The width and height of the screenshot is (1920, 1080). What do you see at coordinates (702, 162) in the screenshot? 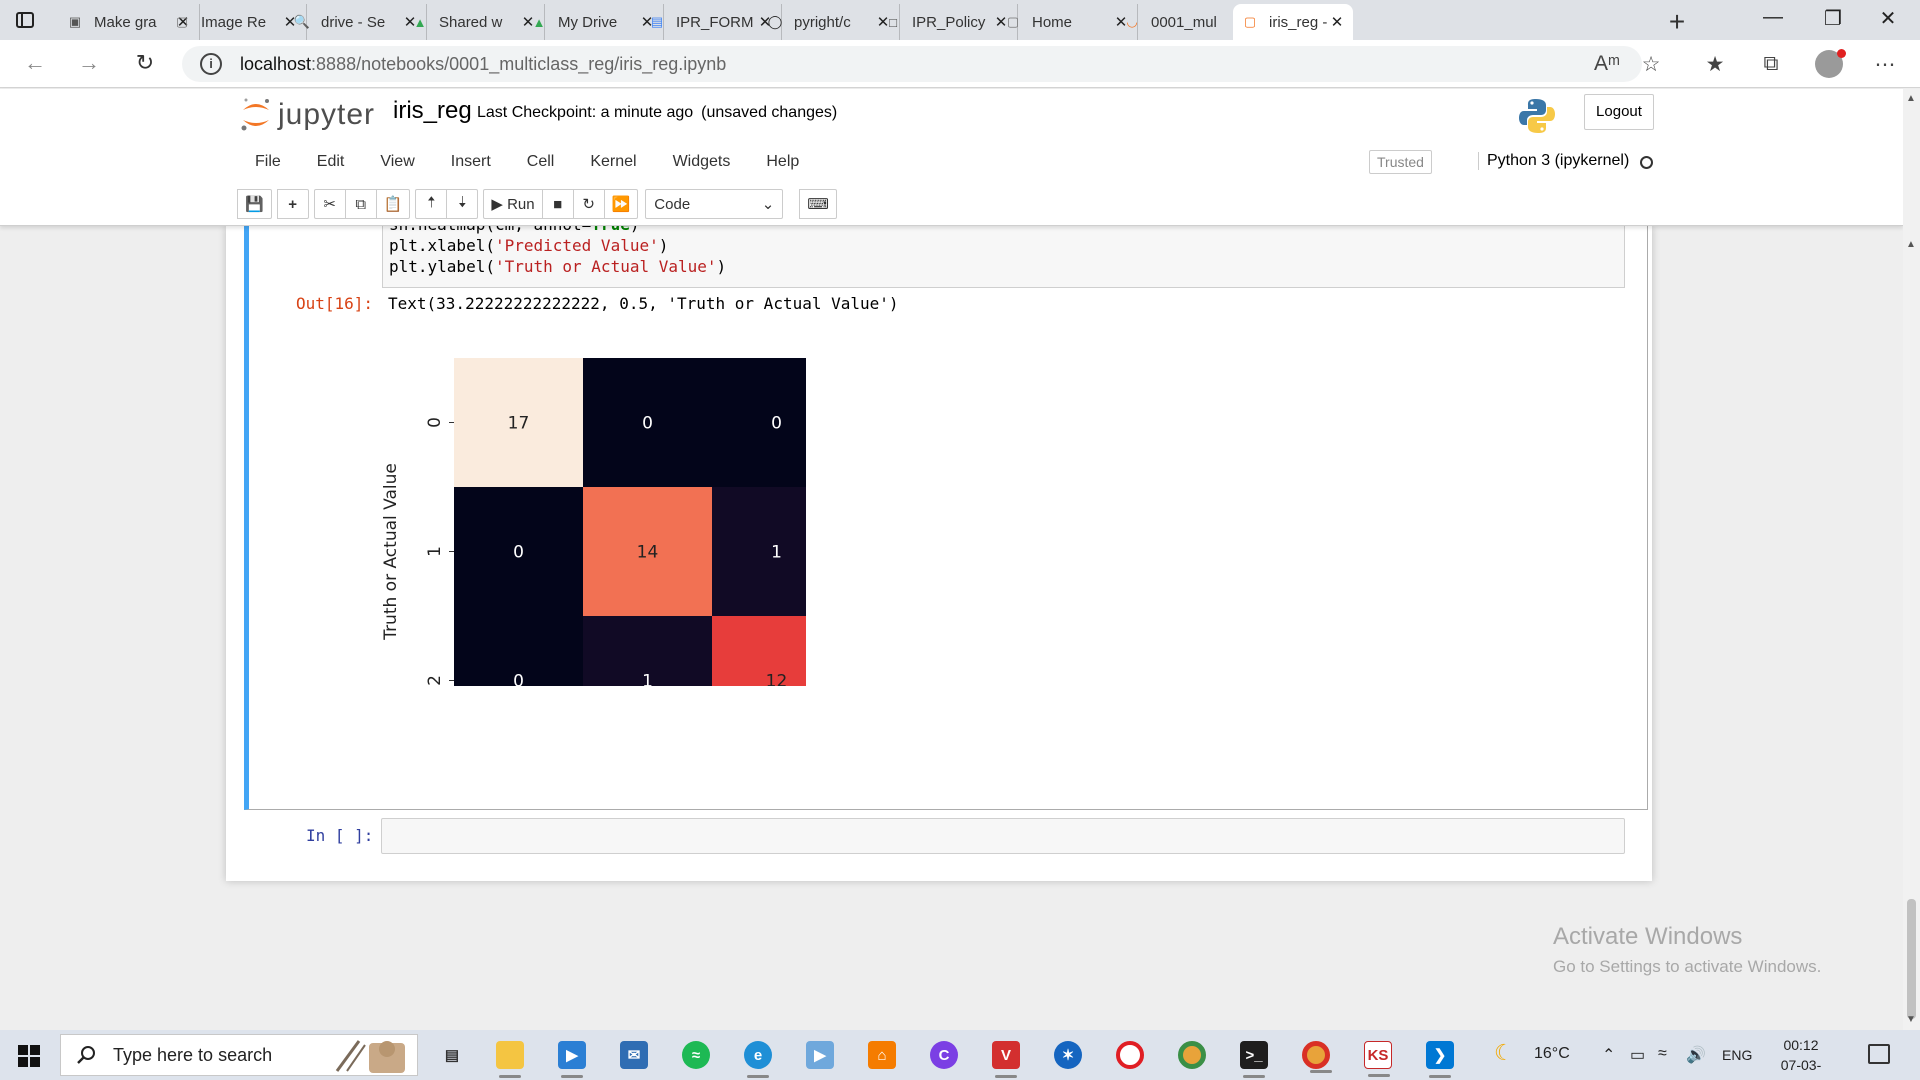
I see `menu-widgets: Widgets` at bounding box center [702, 162].